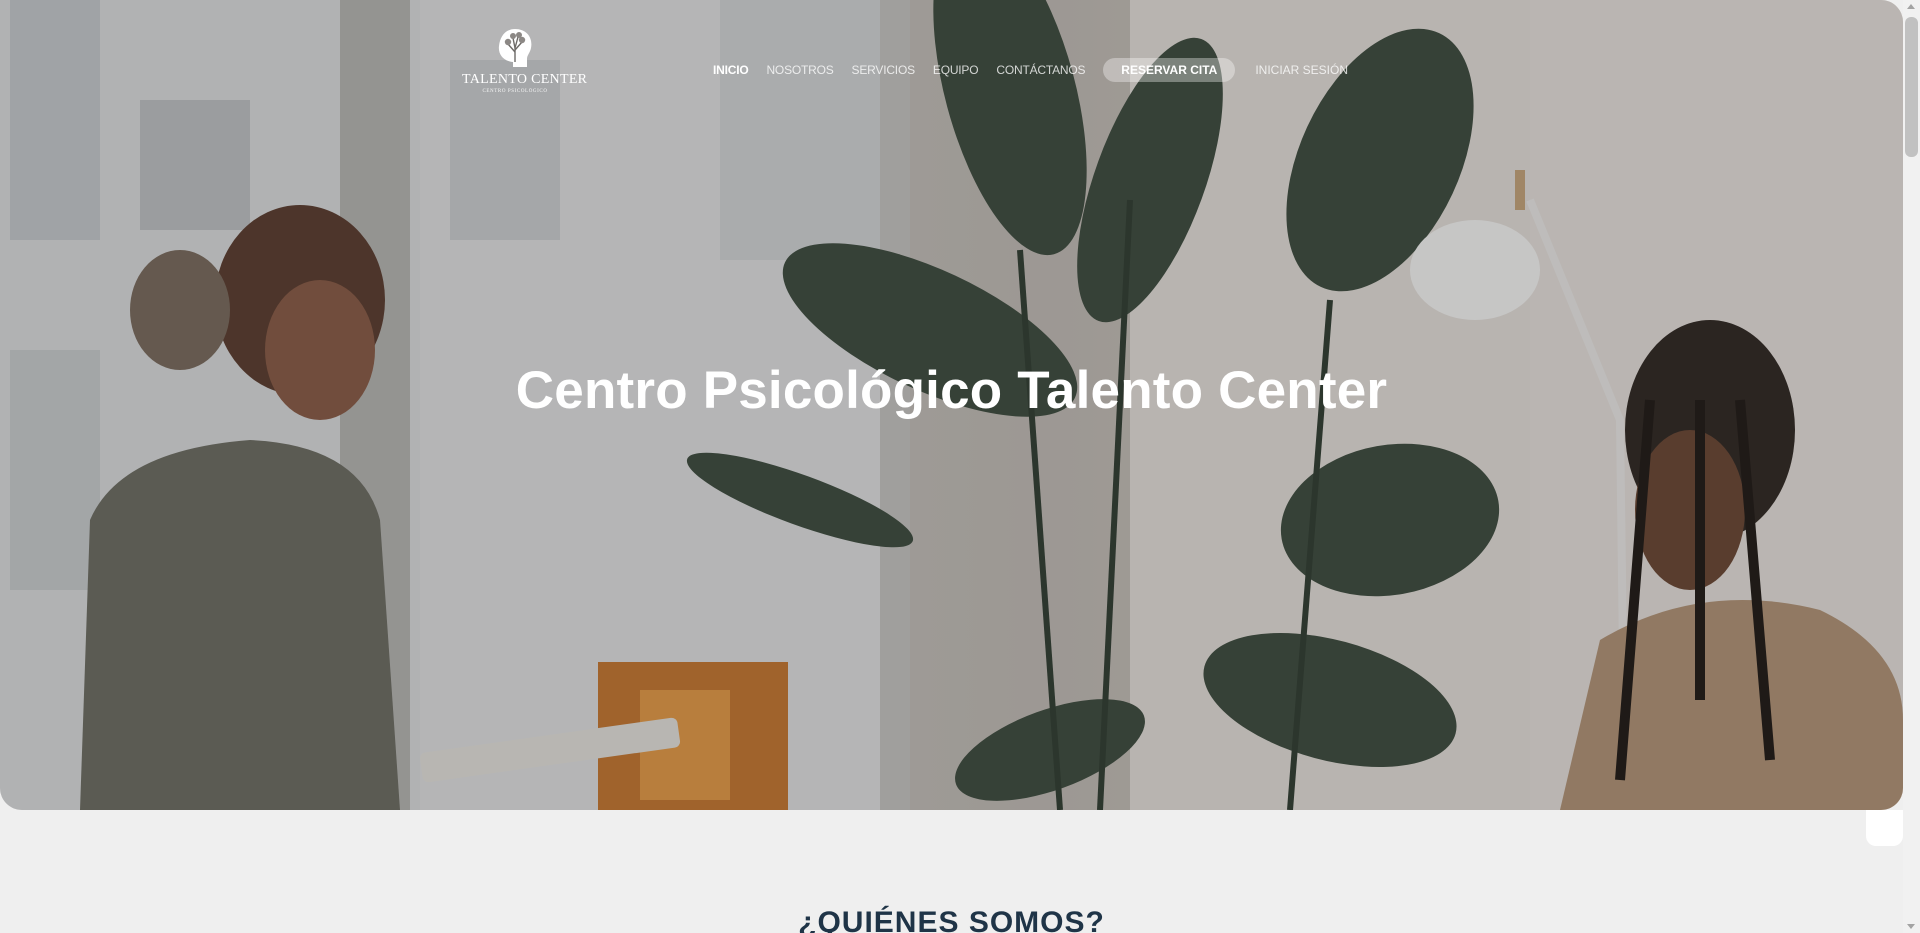 The width and height of the screenshot is (1920, 933). What do you see at coordinates (884, 70) in the screenshot?
I see `nav-item-servicios: SERVICIOS` at bounding box center [884, 70].